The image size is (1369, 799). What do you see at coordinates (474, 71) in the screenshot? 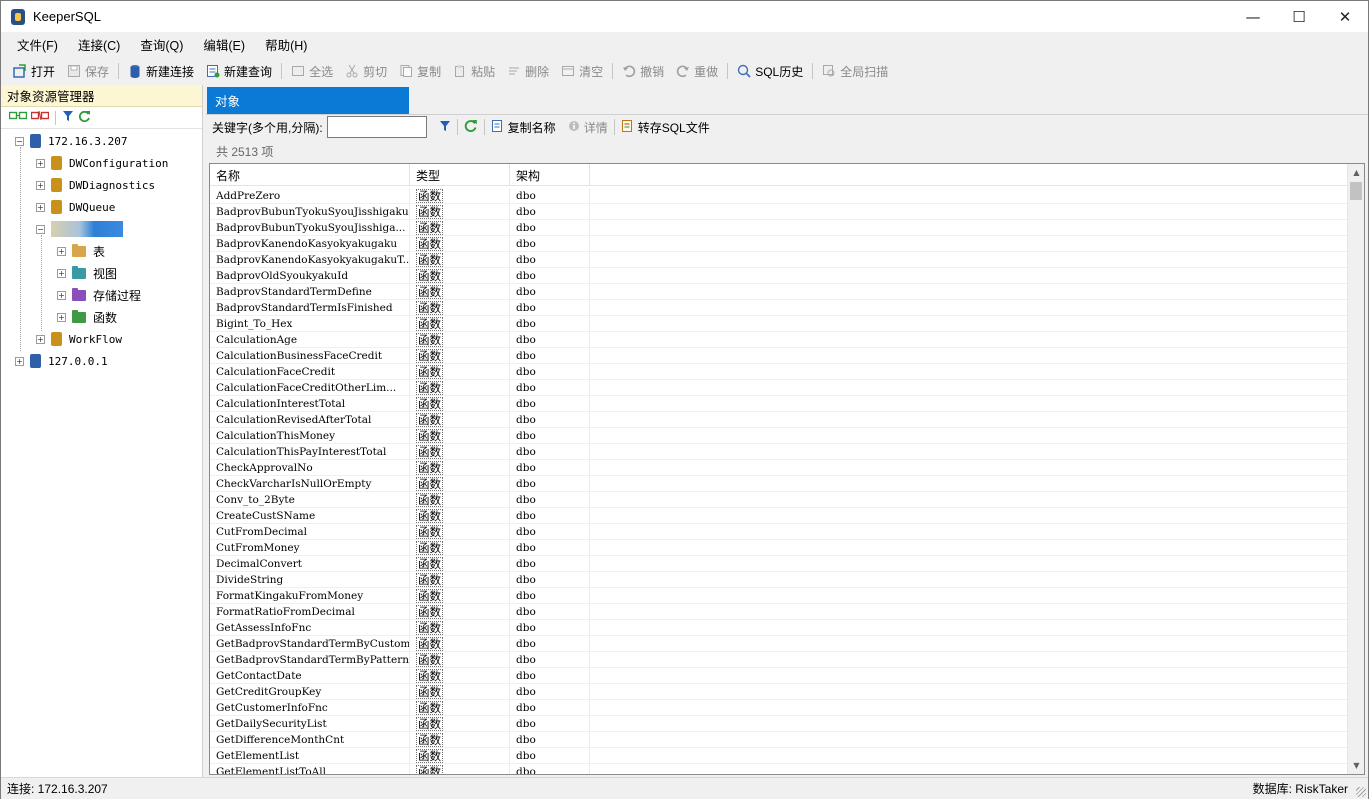
I see `paste-button: 粘贴` at bounding box center [474, 71].